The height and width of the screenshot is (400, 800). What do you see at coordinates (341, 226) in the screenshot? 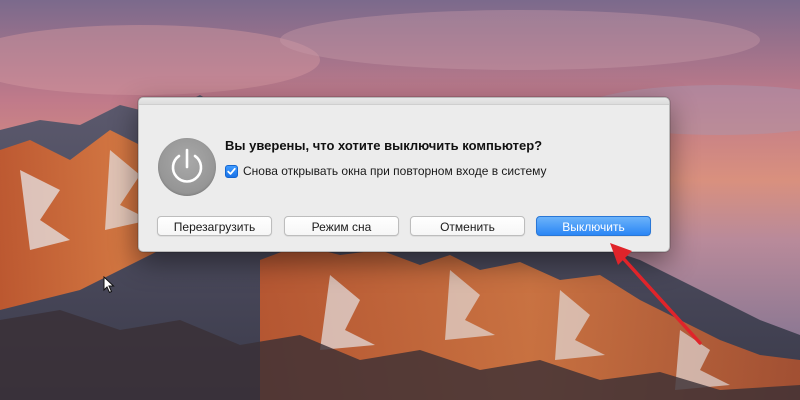
I see `sleep-button: Режим сна` at bounding box center [341, 226].